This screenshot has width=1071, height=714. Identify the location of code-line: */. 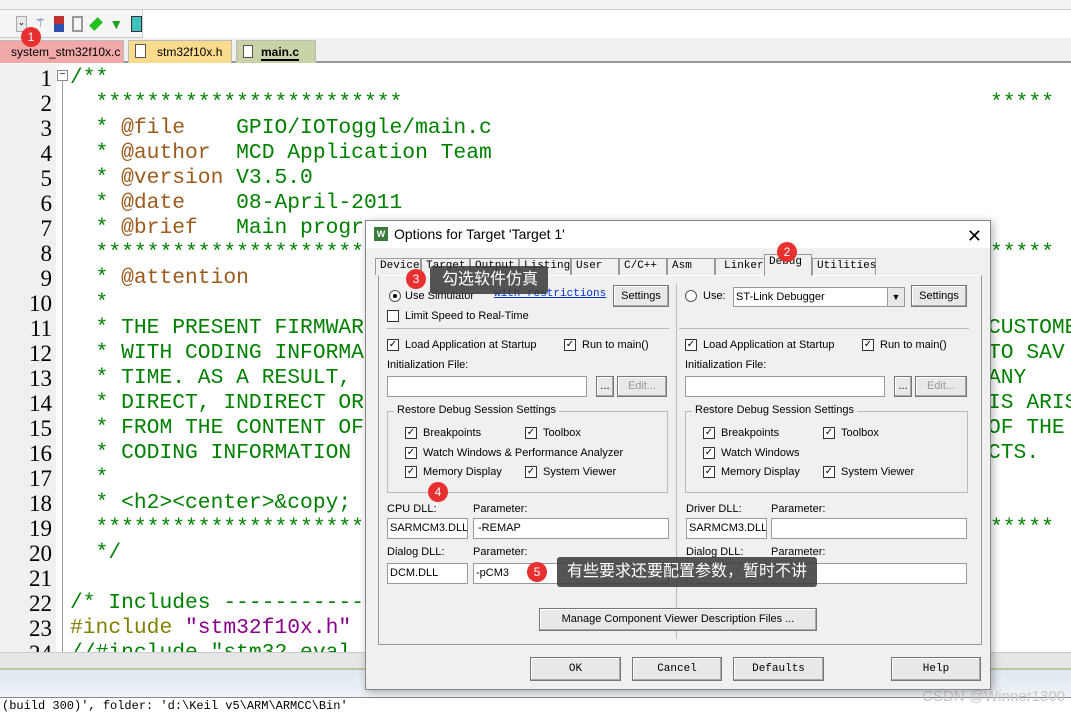
(96, 553).